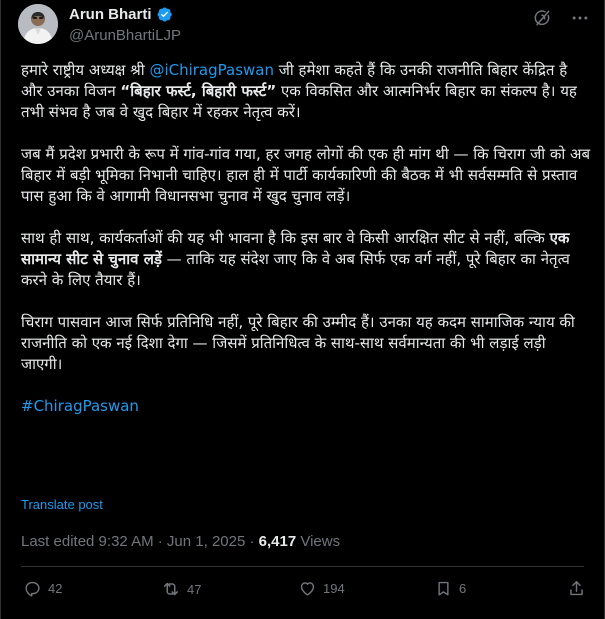  I want to click on avatar, so click(38, 24).